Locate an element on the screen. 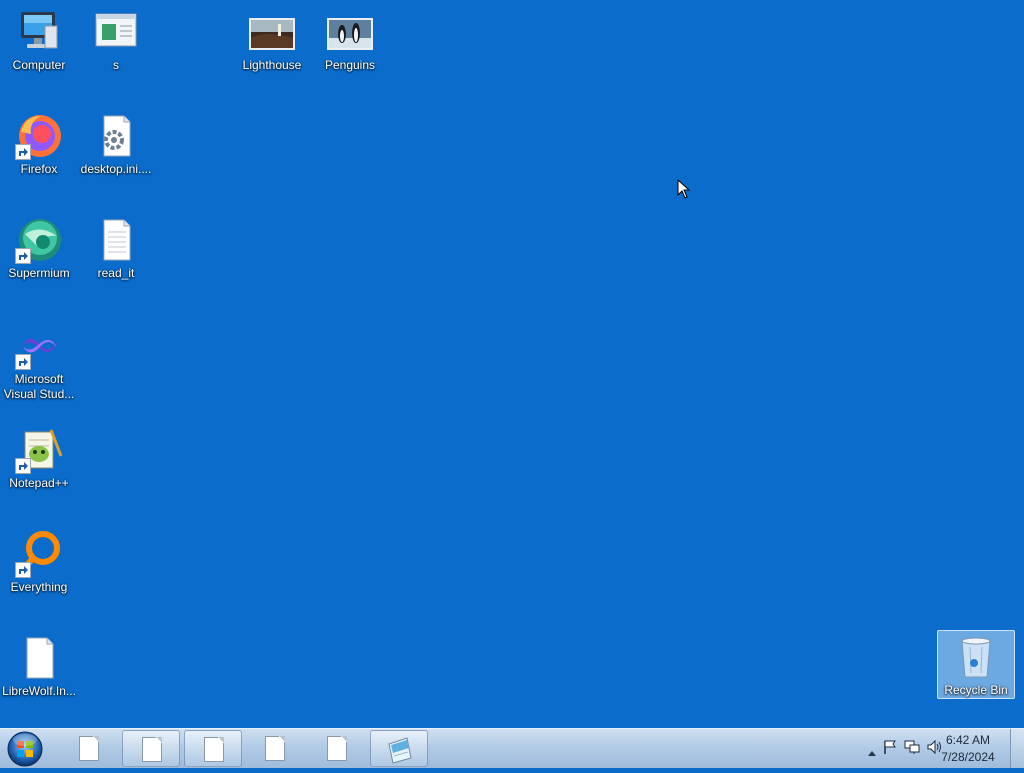  penguins-image-icon is located at coordinates (350, 32).